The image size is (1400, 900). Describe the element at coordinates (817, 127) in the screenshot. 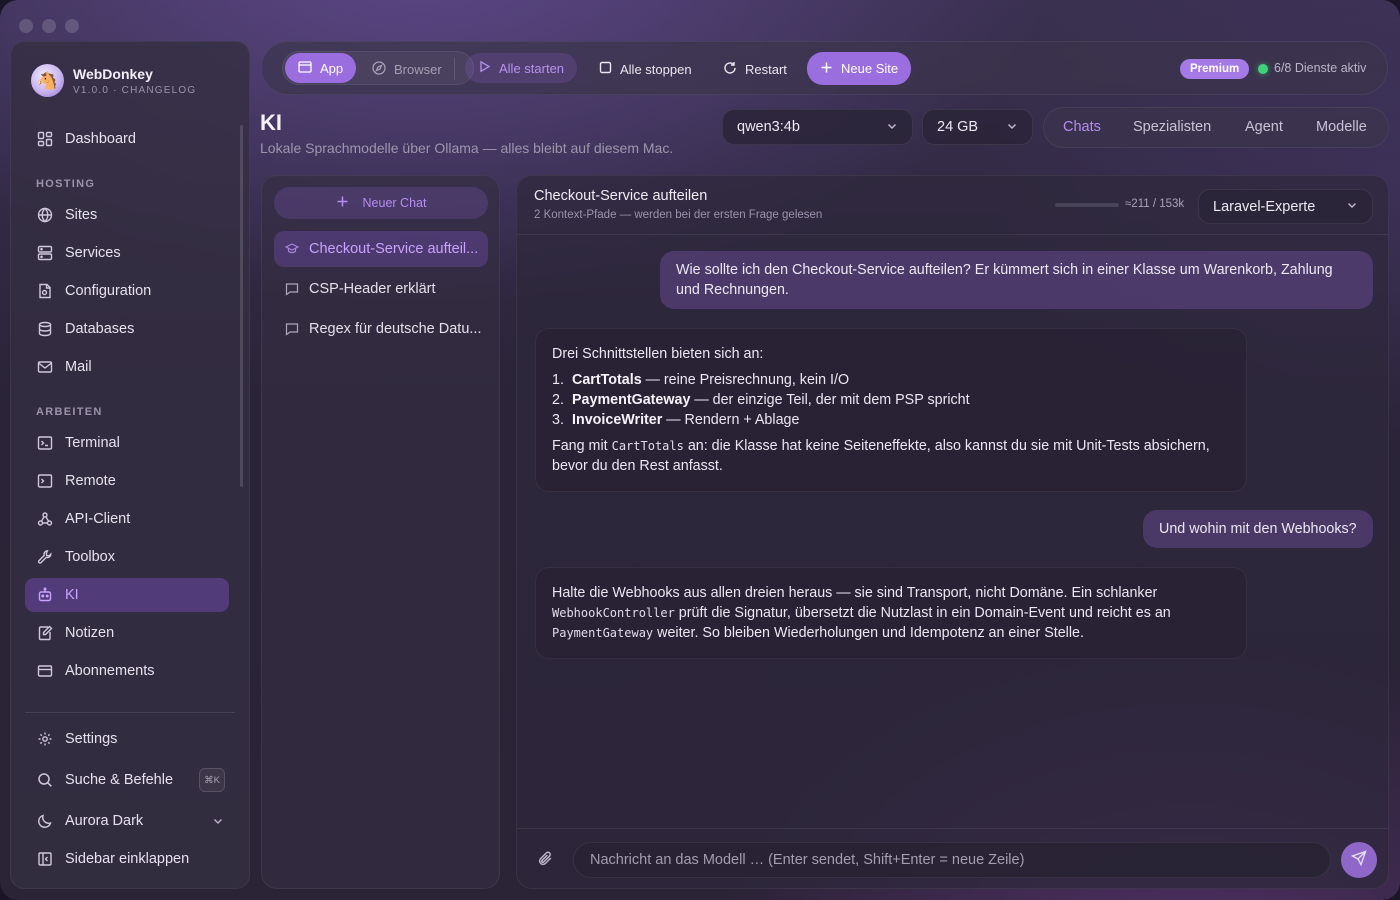

I see `model-select: qwen3:4b` at that location.